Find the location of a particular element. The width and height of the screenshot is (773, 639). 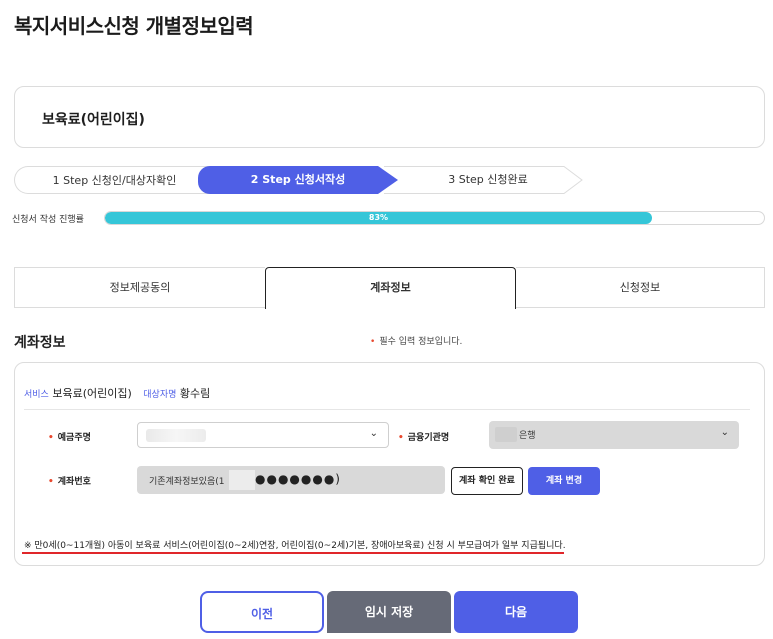

tab-account-info: 계좌정보 is located at coordinates (390, 288).